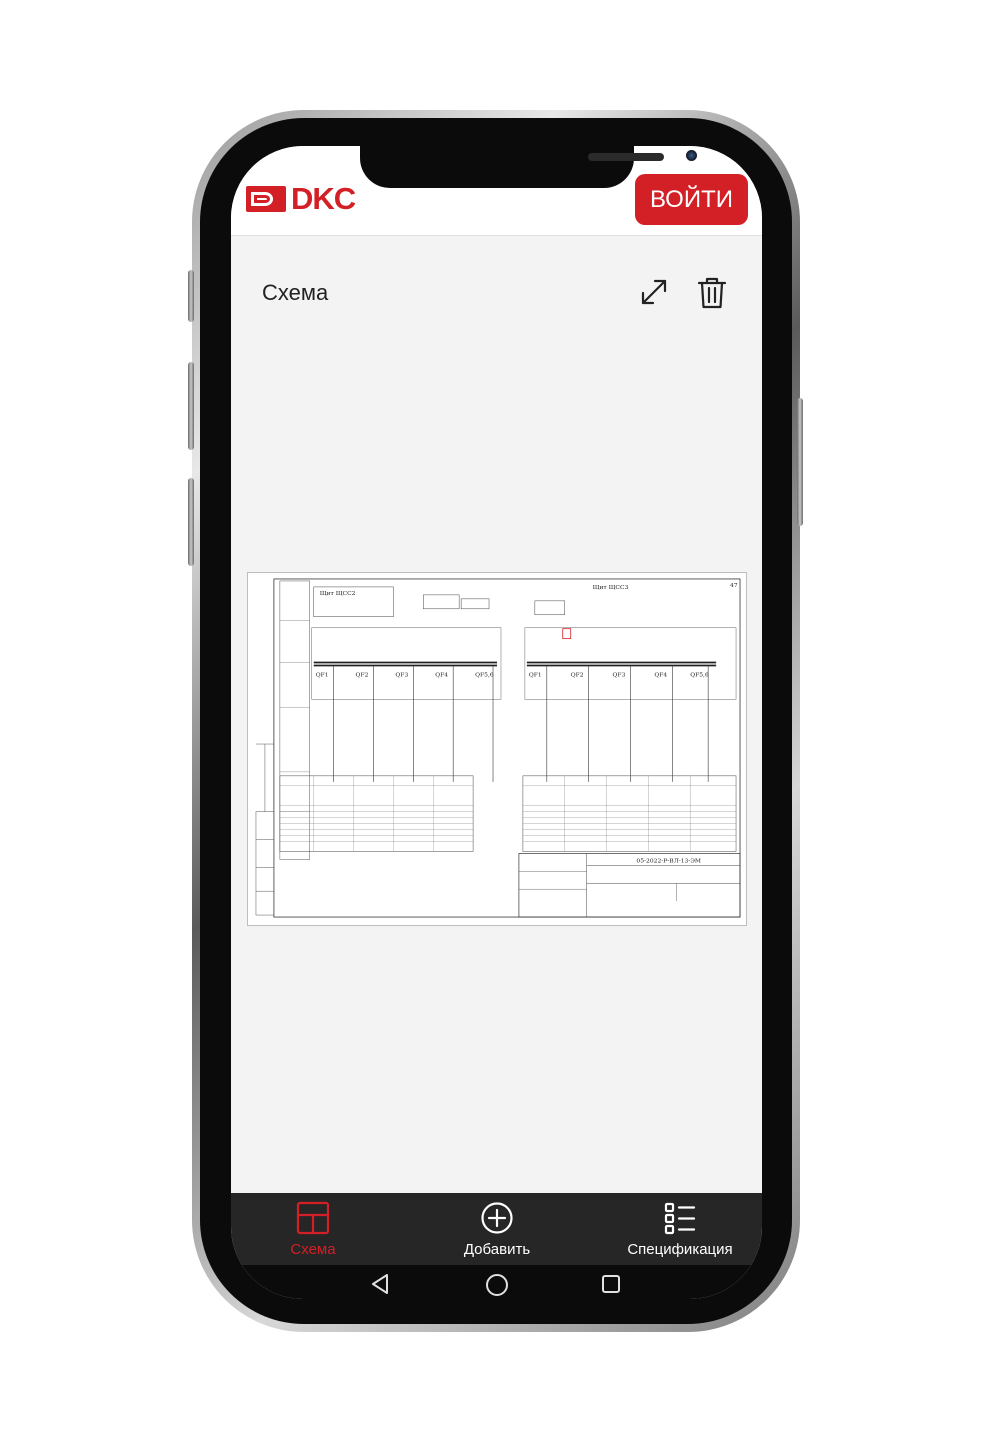 The height and width of the screenshot is (1440, 990). What do you see at coordinates (313, 1249) in the screenshot?
I see `tab-label: Схема` at bounding box center [313, 1249].